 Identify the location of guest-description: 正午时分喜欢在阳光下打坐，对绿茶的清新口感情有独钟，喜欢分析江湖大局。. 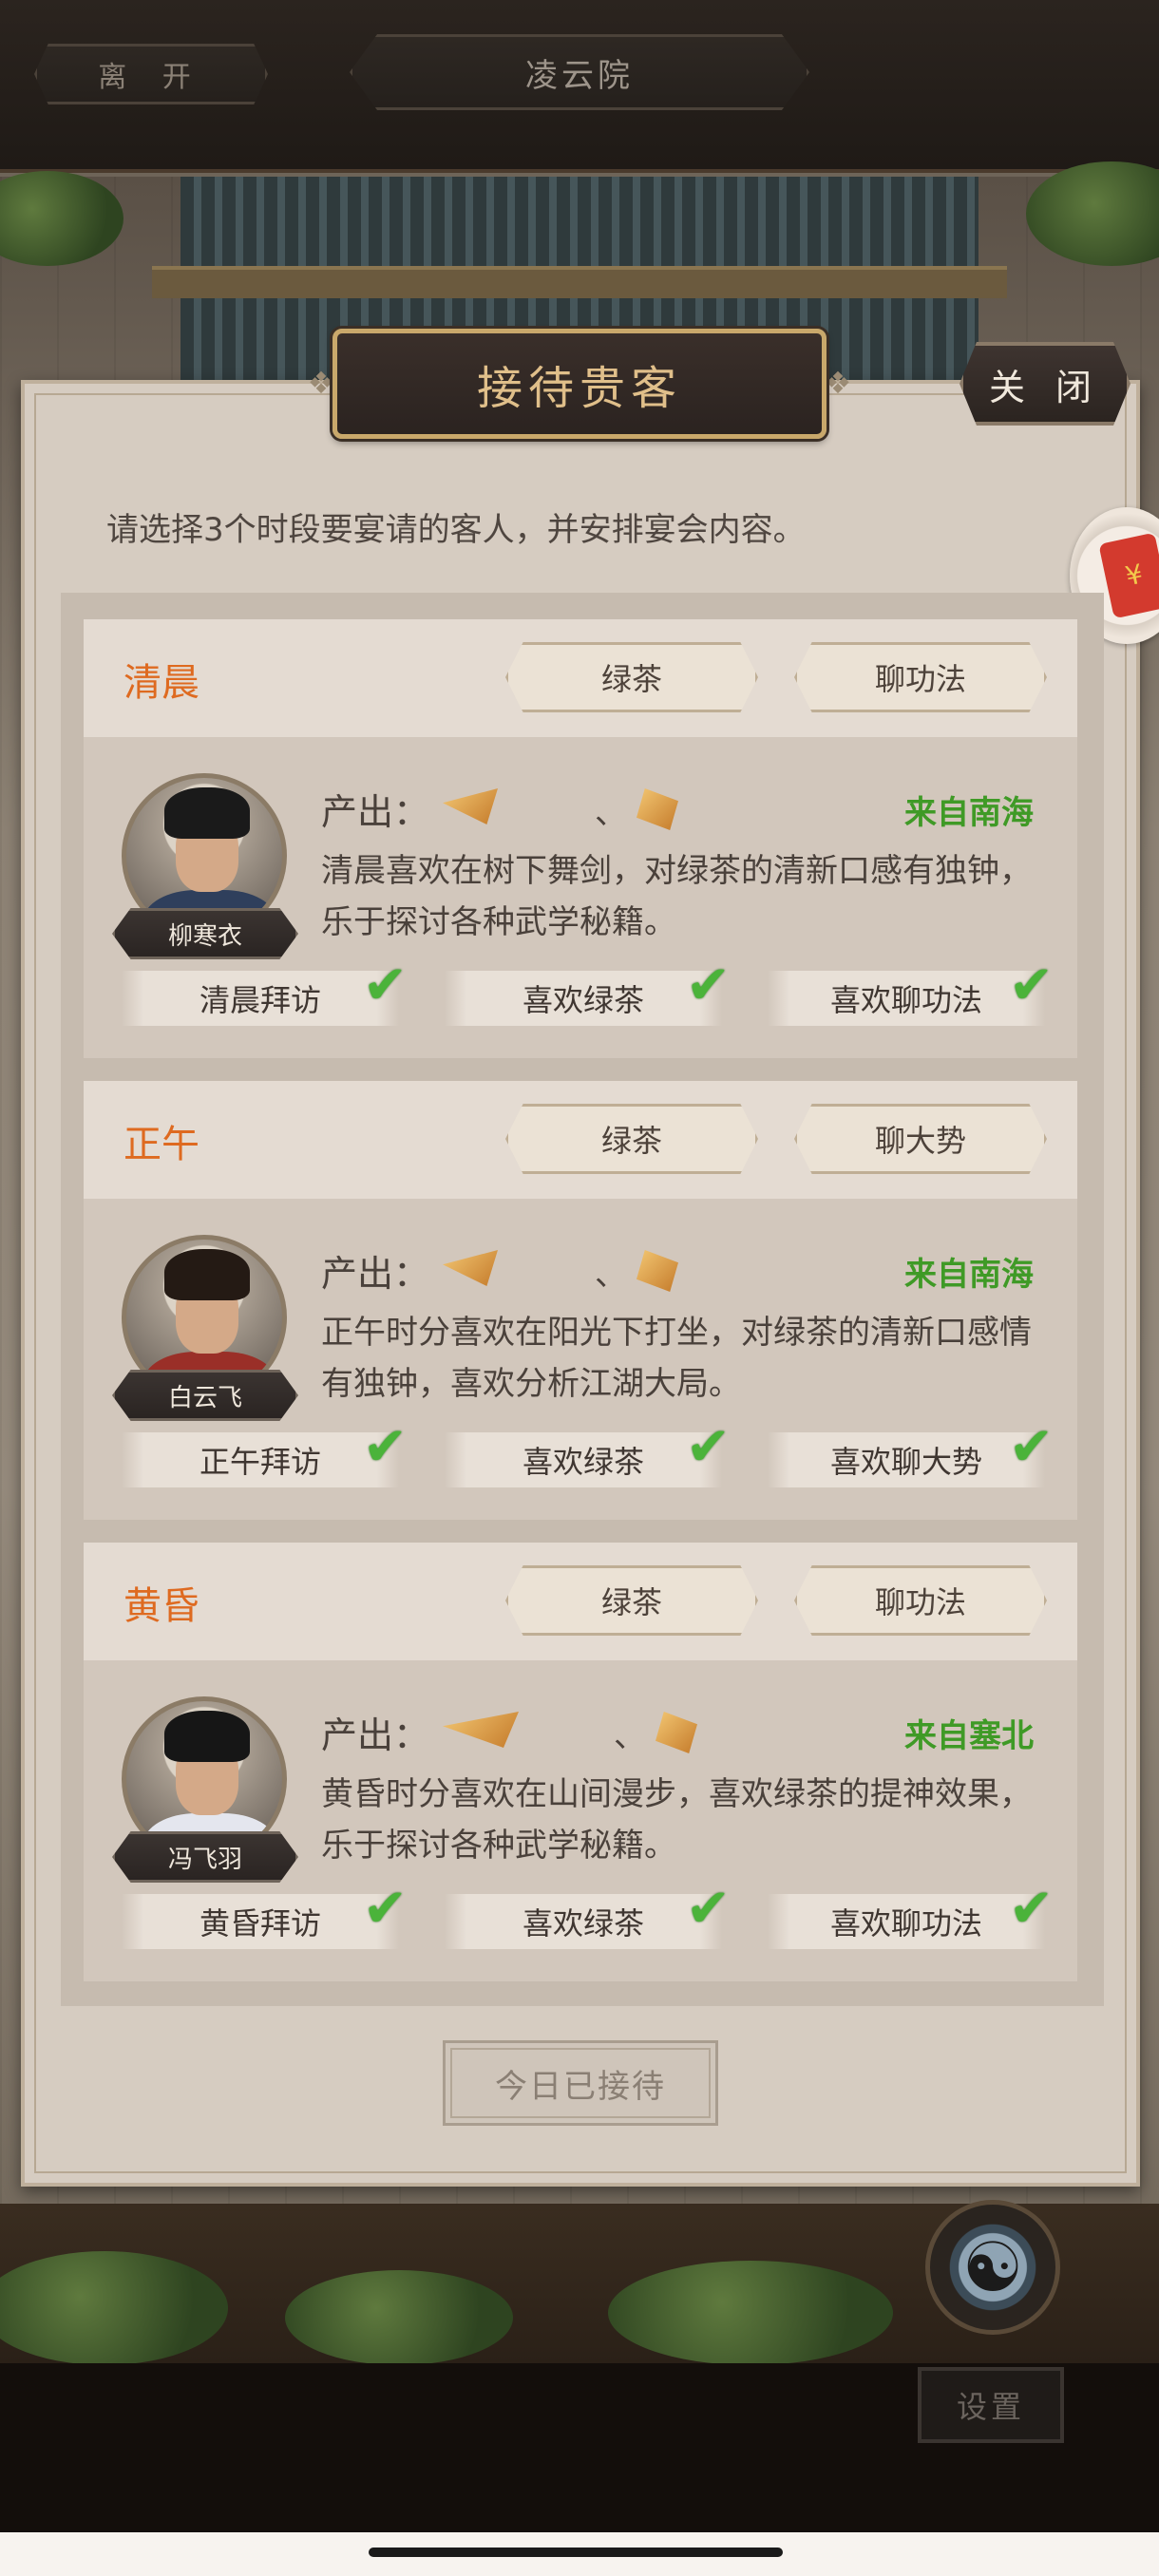
(676, 1358).